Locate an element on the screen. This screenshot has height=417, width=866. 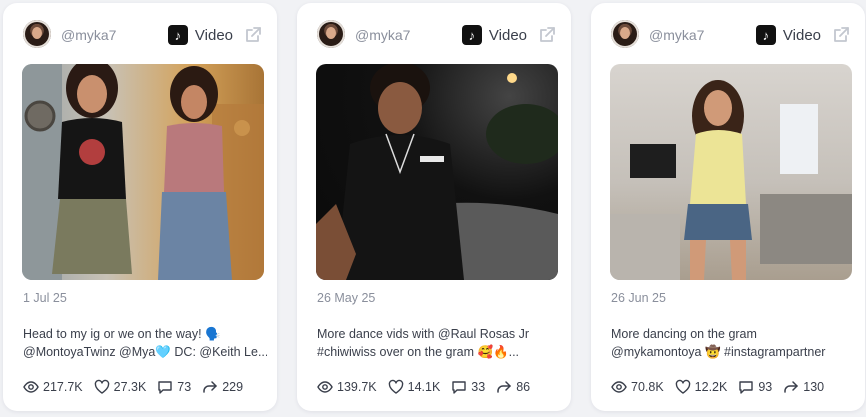
caption-line: More dance vids with @Raul Rosas Jr is located at coordinates (423, 334).